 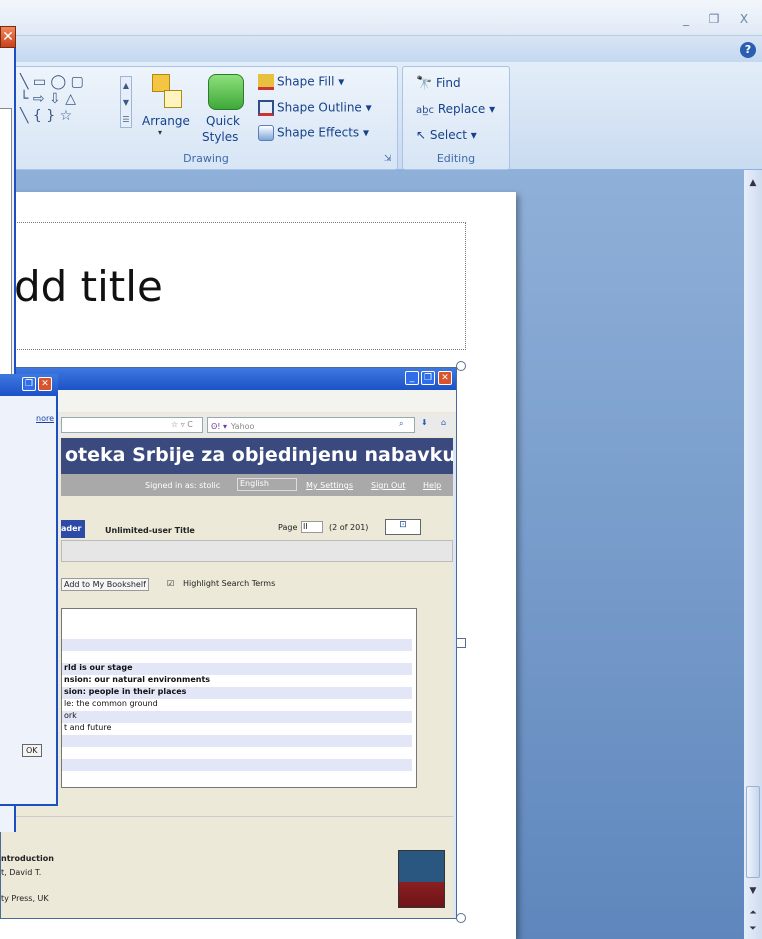 I want to click on toc-row: t and future, so click(x=88, y=727).